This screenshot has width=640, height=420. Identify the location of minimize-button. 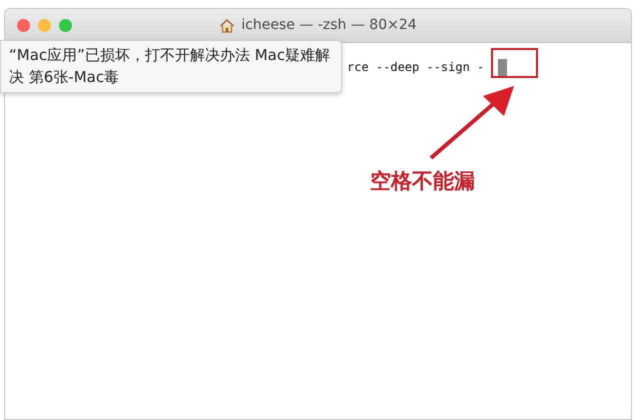
(44, 25).